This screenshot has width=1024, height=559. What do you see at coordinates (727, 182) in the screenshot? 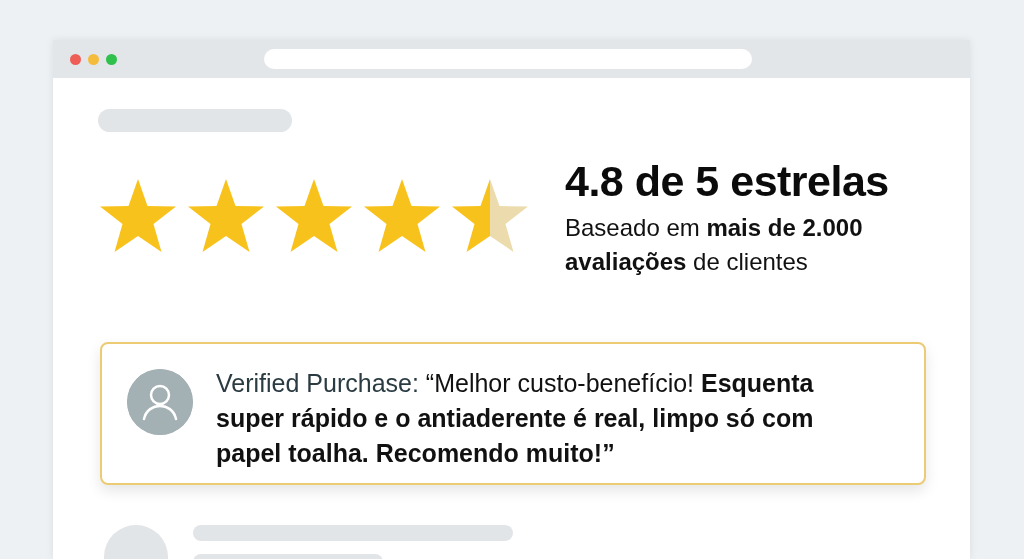
I see `rating-title: 4.8 de 5 estrelas` at bounding box center [727, 182].